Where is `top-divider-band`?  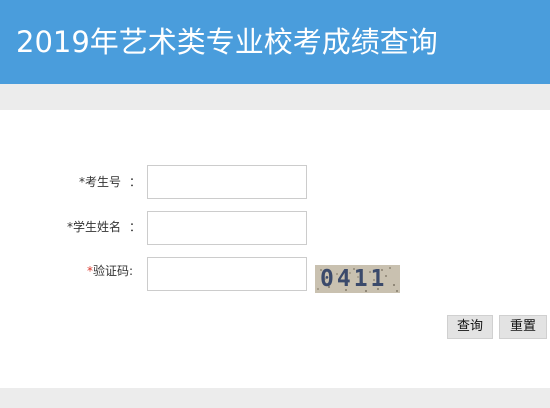
top-divider-band is located at coordinates (275, 97).